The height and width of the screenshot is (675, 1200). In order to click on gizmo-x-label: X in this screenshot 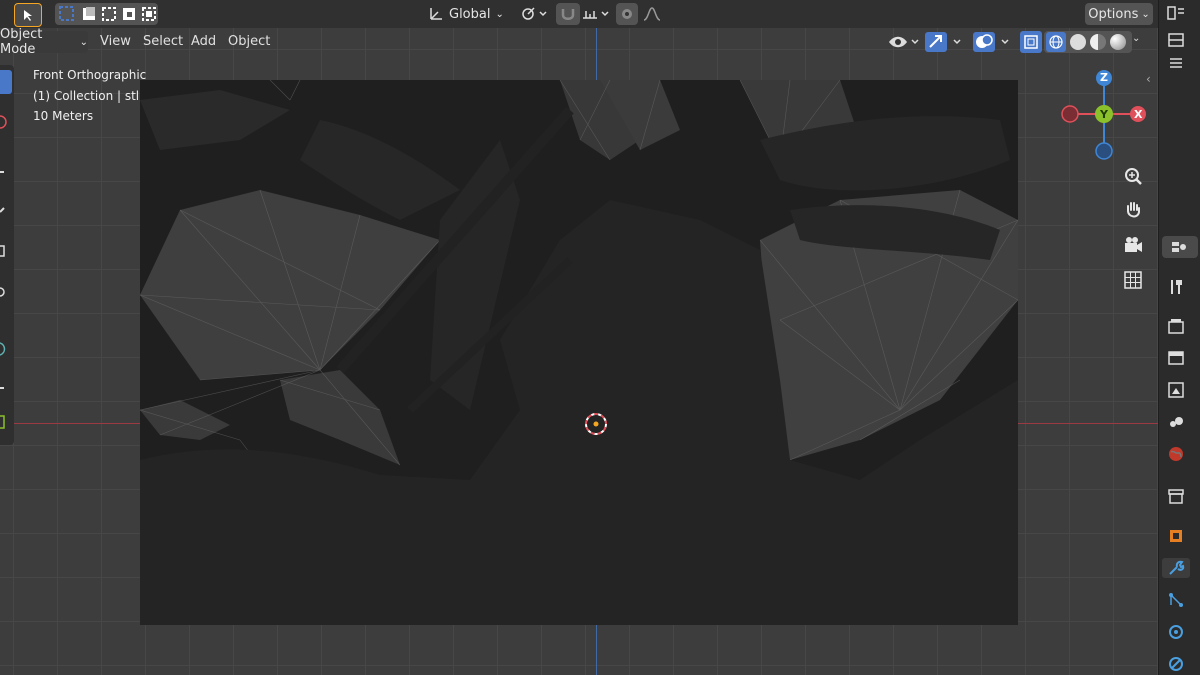, I will do `click(1138, 114)`.